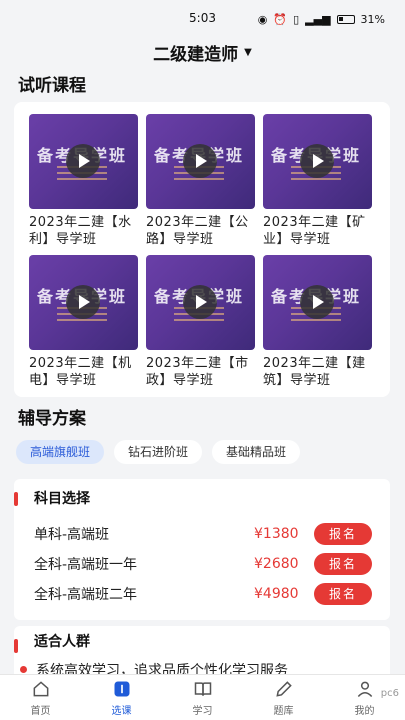 The width and height of the screenshot is (405, 720). Describe the element at coordinates (60, 452) in the screenshot. I see `tab-premium: 高端旗舰班` at that location.